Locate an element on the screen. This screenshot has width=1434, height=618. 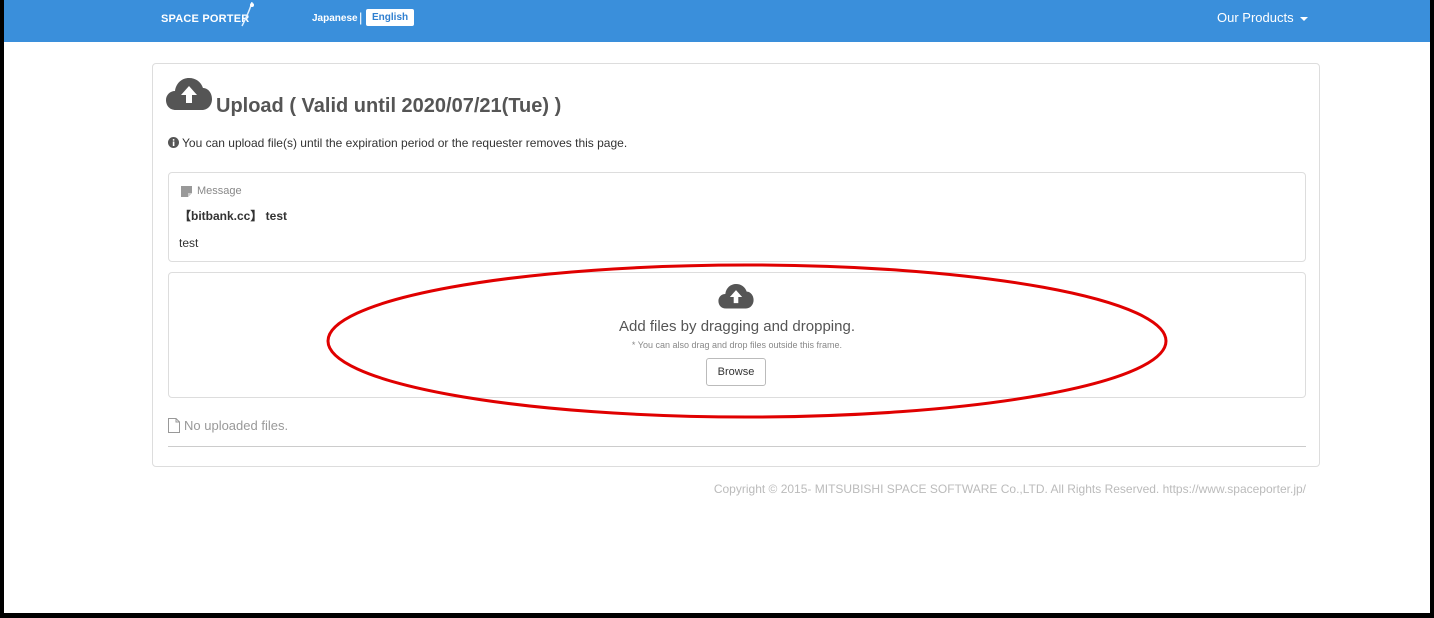
our-products-label: Our Products is located at coordinates (1255, 17).